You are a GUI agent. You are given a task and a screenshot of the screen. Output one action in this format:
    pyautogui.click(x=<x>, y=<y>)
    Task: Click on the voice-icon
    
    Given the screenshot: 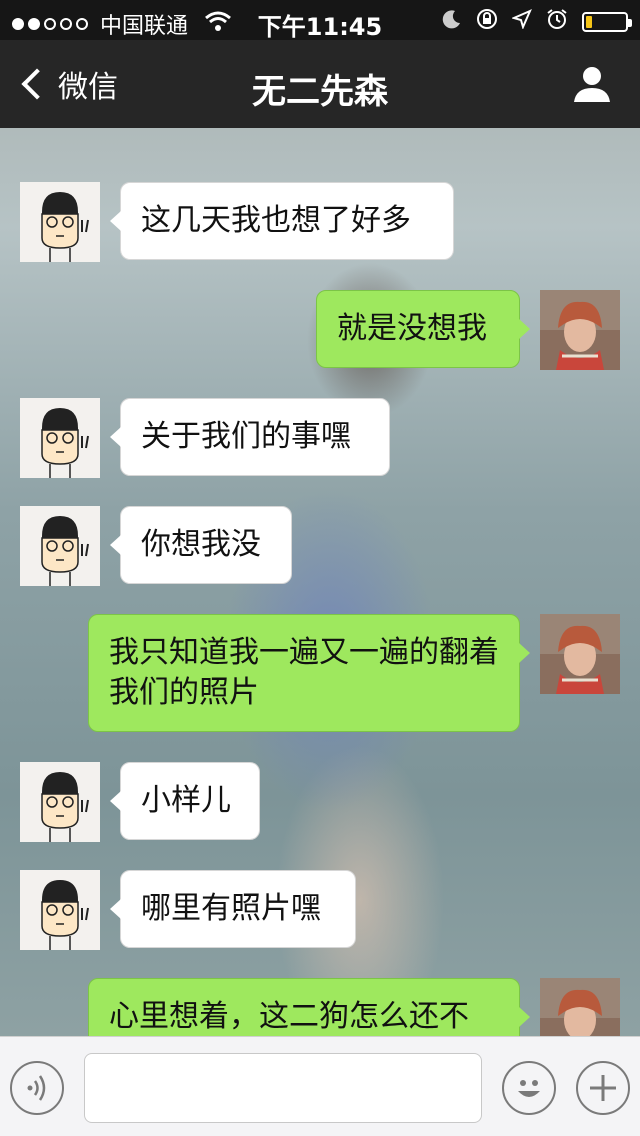 What is the action you would take?
    pyautogui.click(x=36, y=1088)
    